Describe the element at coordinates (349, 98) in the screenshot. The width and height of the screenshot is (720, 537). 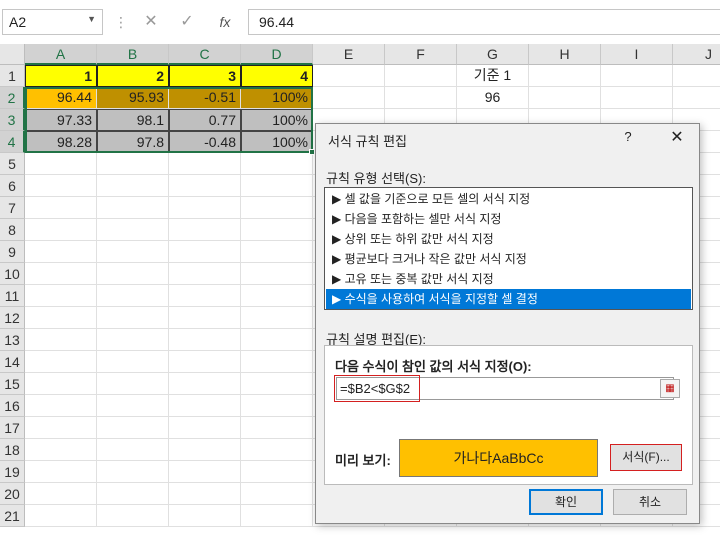
I see `cell-e2` at that location.